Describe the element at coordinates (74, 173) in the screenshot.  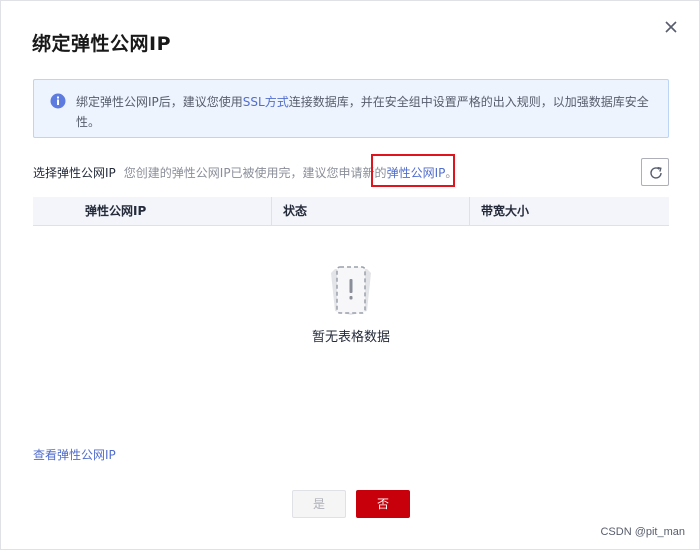
I see `select-eip-label: 选择弹性公网IP` at that location.